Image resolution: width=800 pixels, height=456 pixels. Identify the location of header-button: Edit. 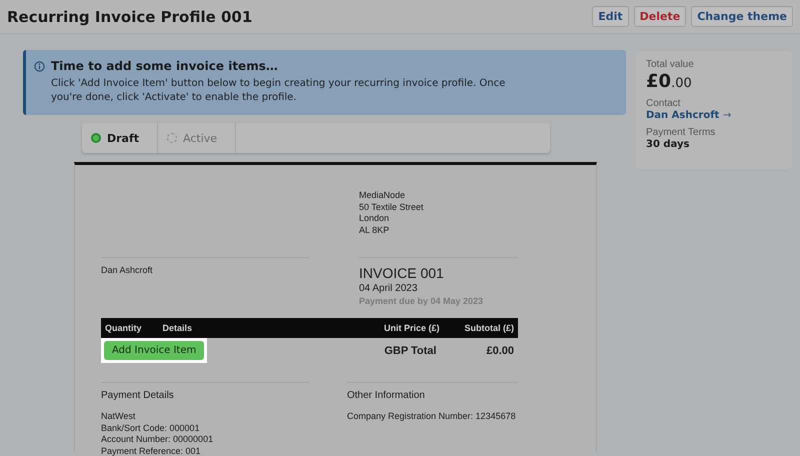
(610, 16).